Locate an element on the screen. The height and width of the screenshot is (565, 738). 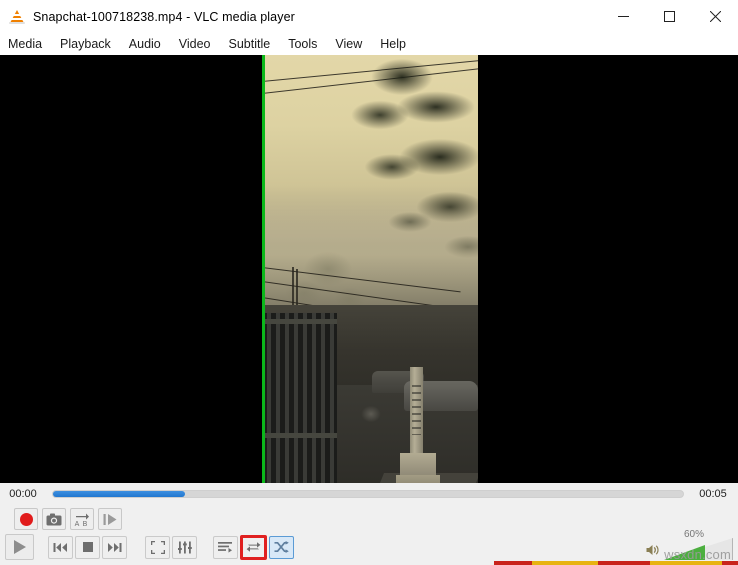
close-icon is located at coordinates (715, 16).